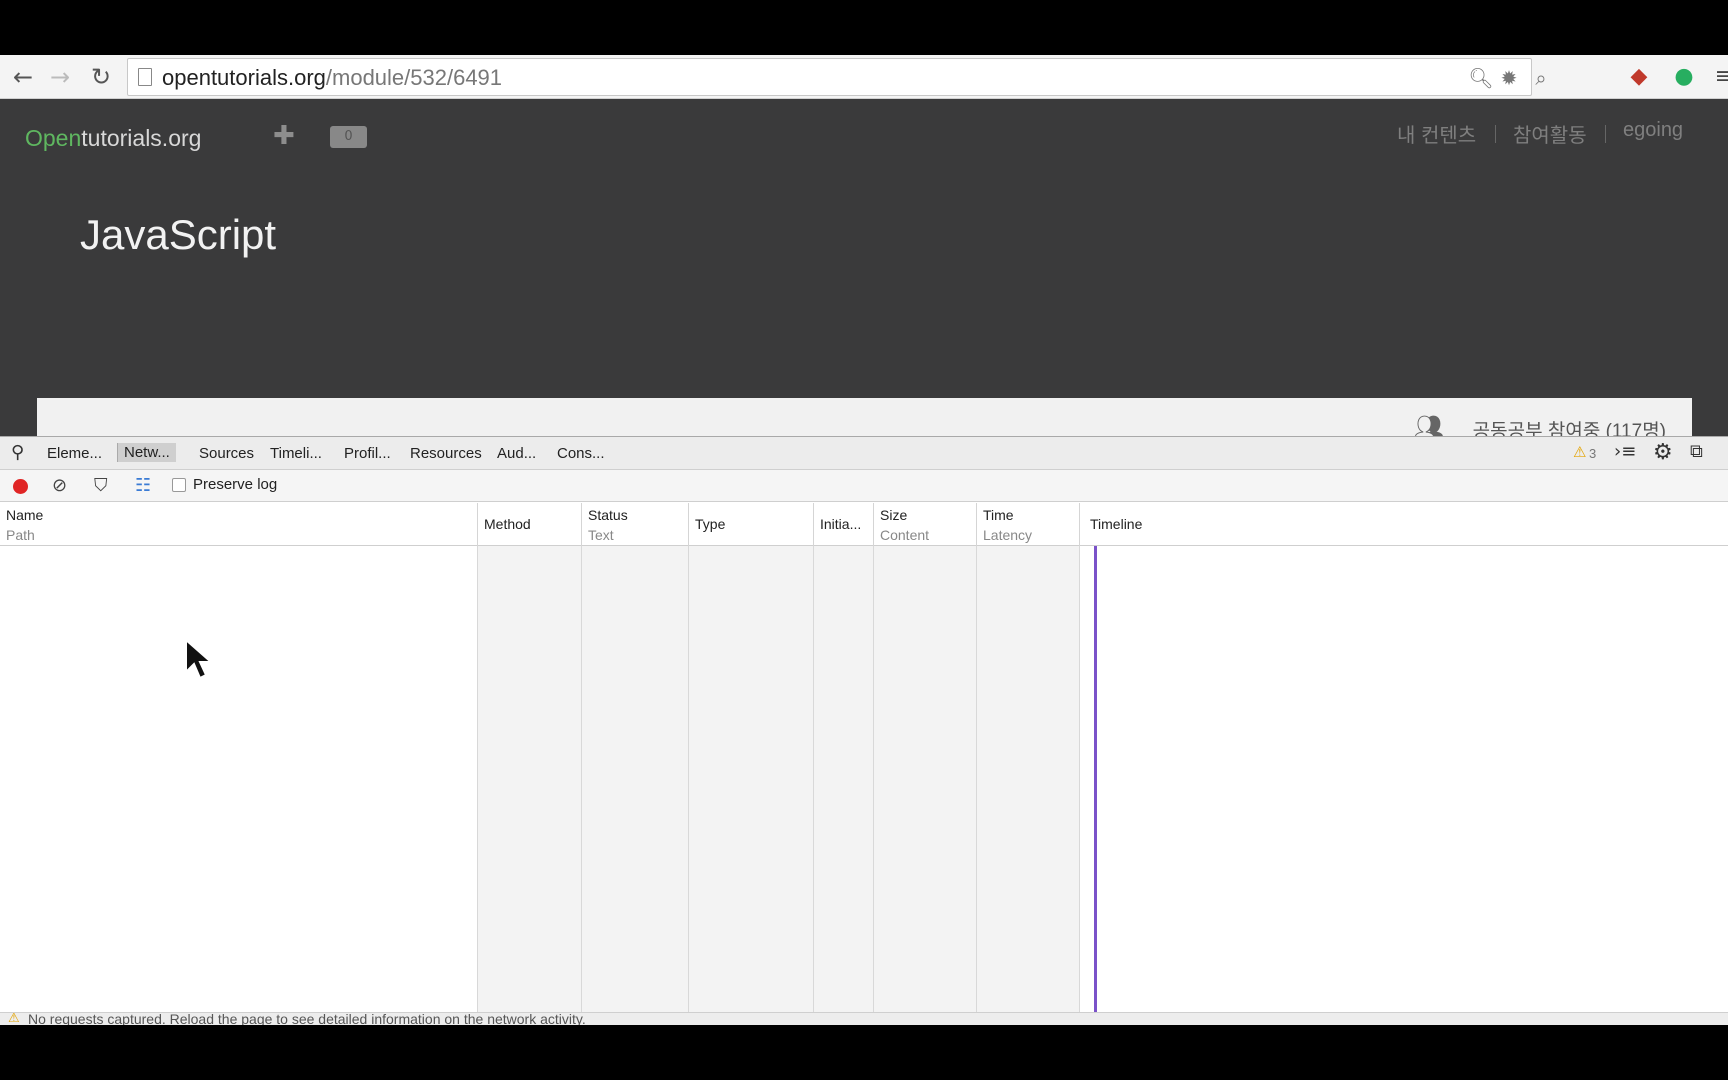 The width and height of the screenshot is (1728, 1080). What do you see at coordinates (1095, 779) in the screenshot?
I see `timeline-marker` at bounding box center [1095, 779].